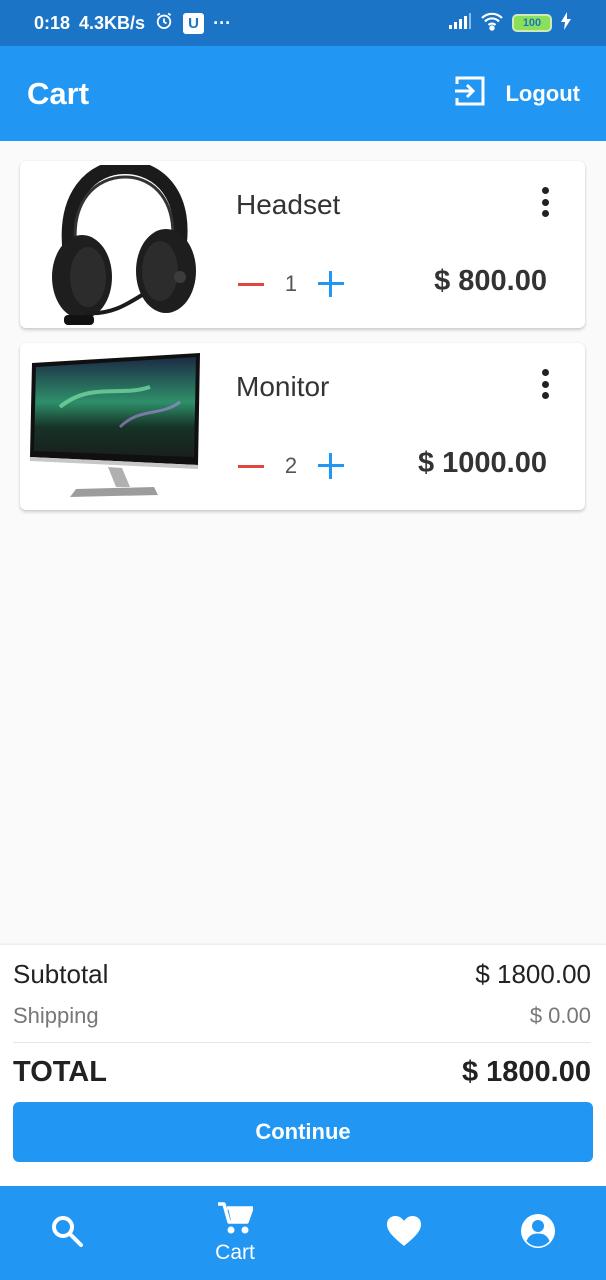 This screenshot has width=606, height=1280. I want to click on subtotal-value: $ 1800.00, so click(533, 974).